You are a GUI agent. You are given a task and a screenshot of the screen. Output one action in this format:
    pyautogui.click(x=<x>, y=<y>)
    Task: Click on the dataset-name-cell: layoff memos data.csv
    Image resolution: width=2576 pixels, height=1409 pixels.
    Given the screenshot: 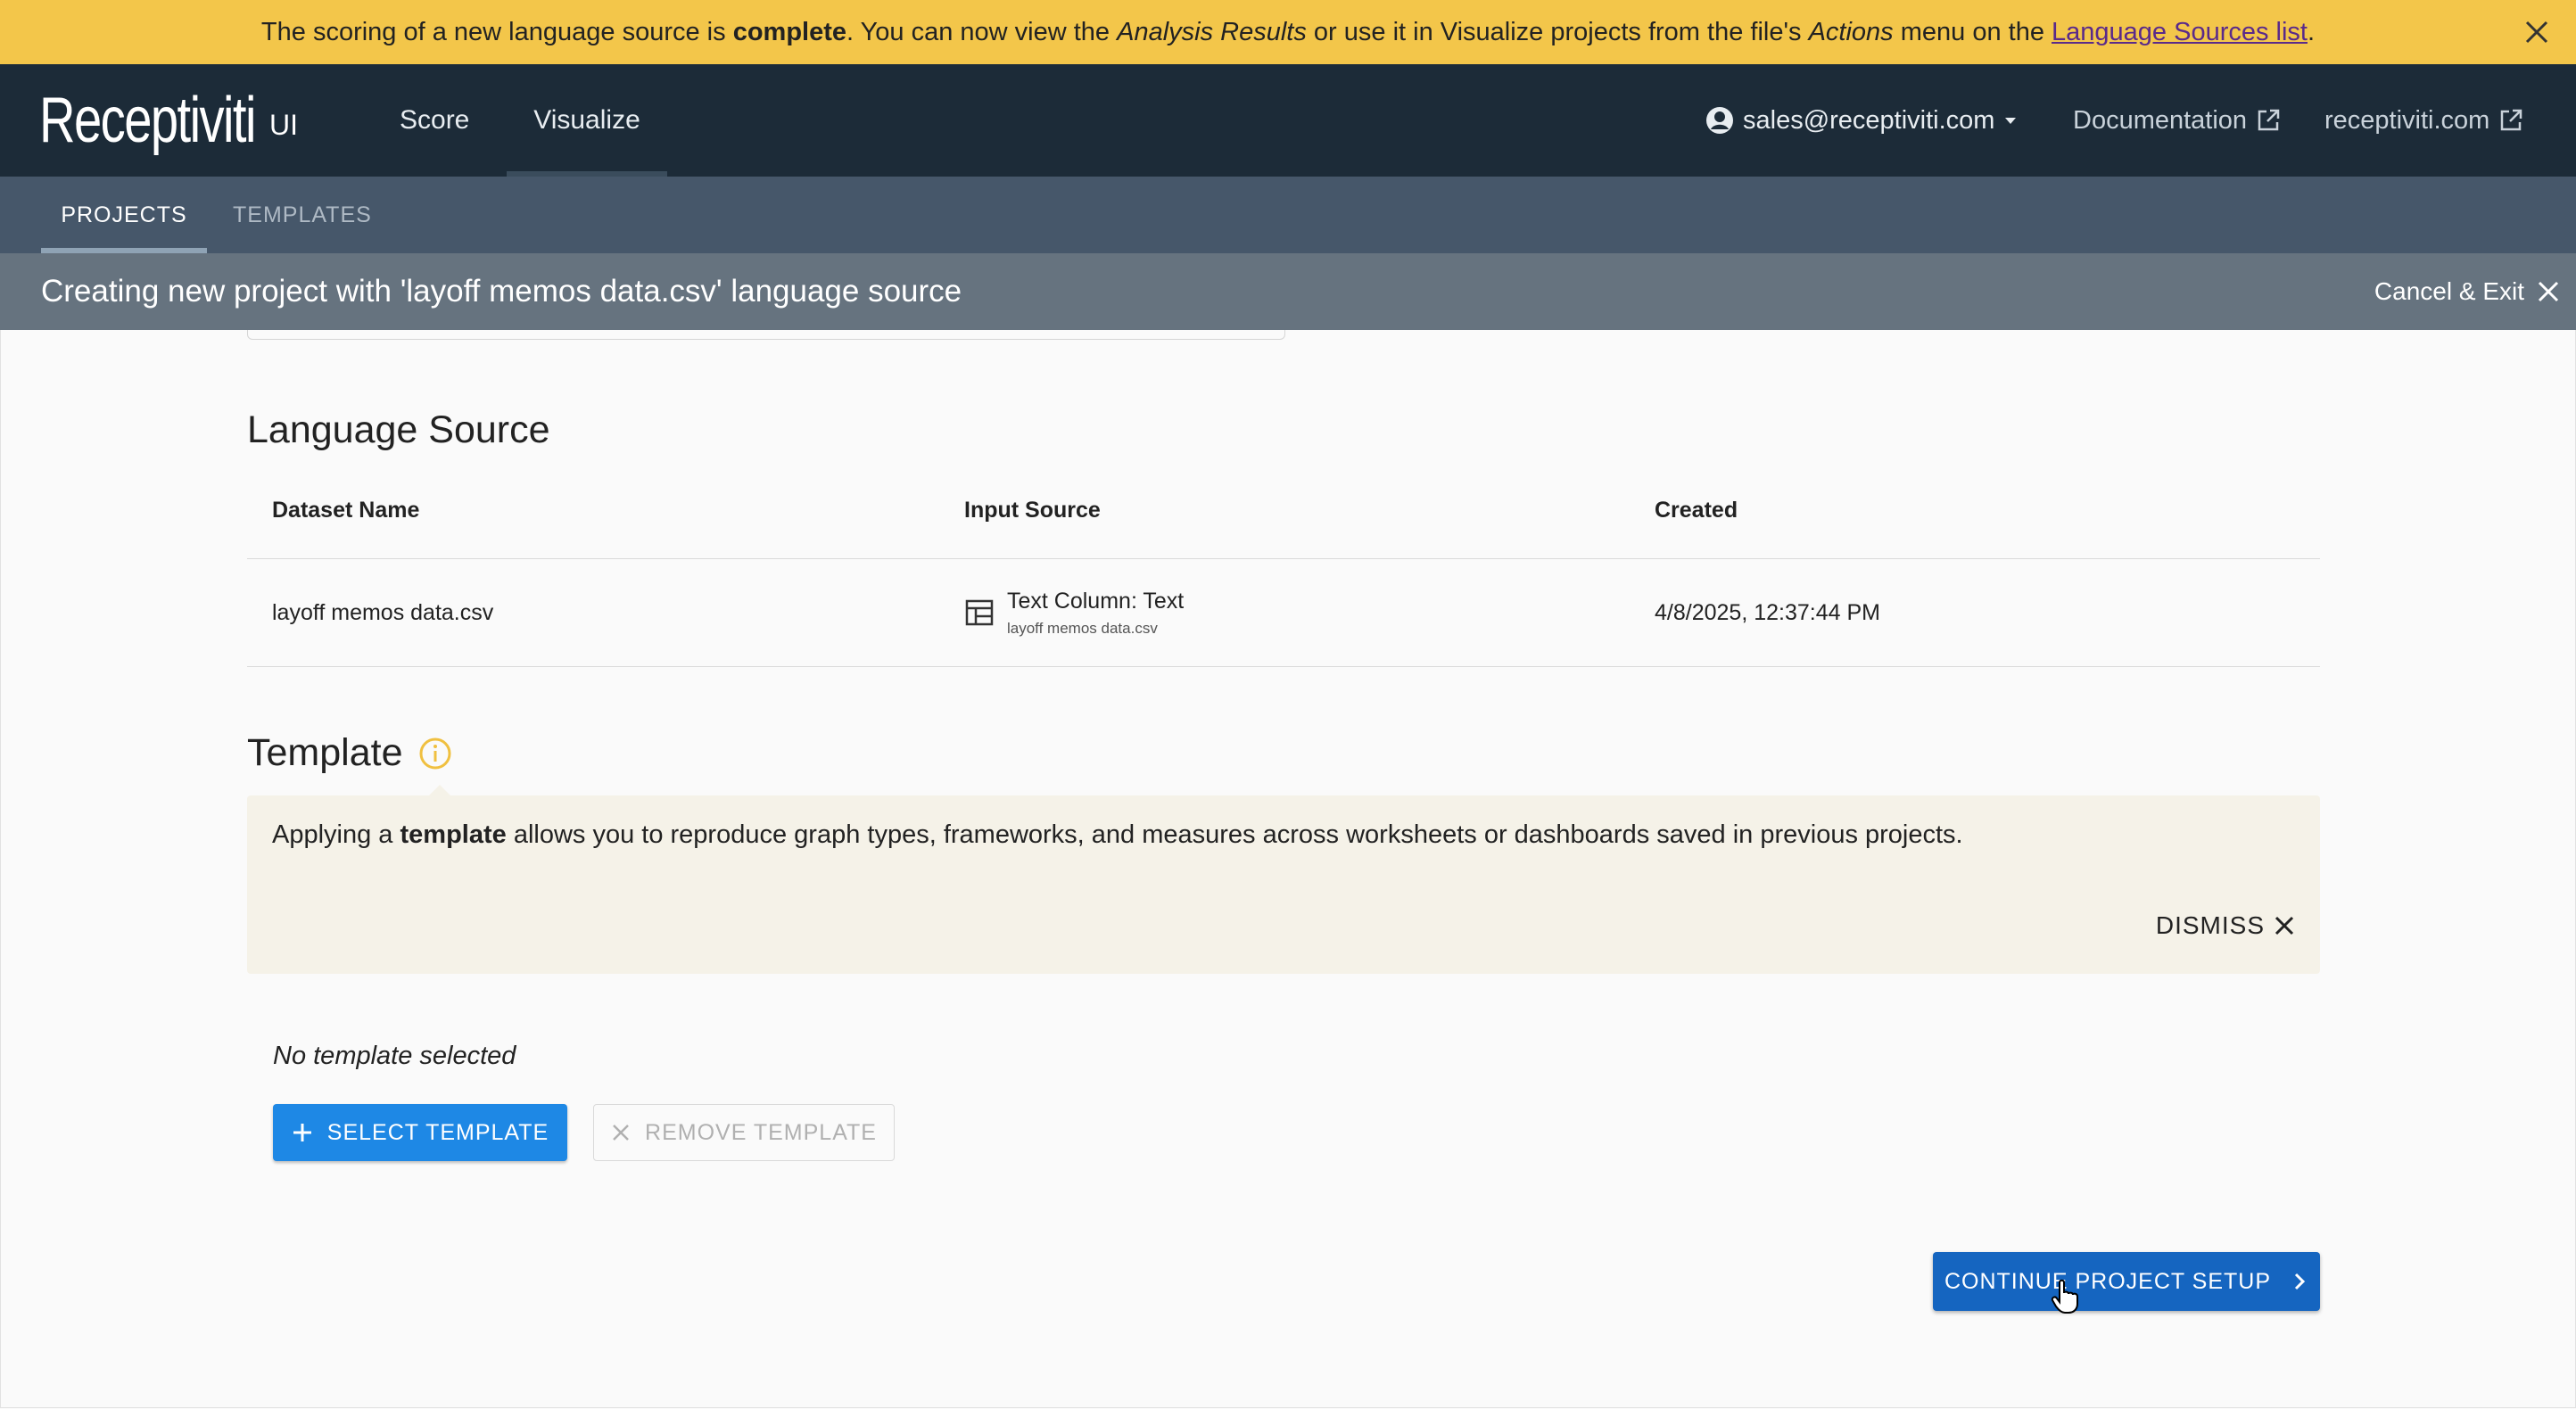 What is the action you would take?
    pyautogui.click(x=383, y=612)
    